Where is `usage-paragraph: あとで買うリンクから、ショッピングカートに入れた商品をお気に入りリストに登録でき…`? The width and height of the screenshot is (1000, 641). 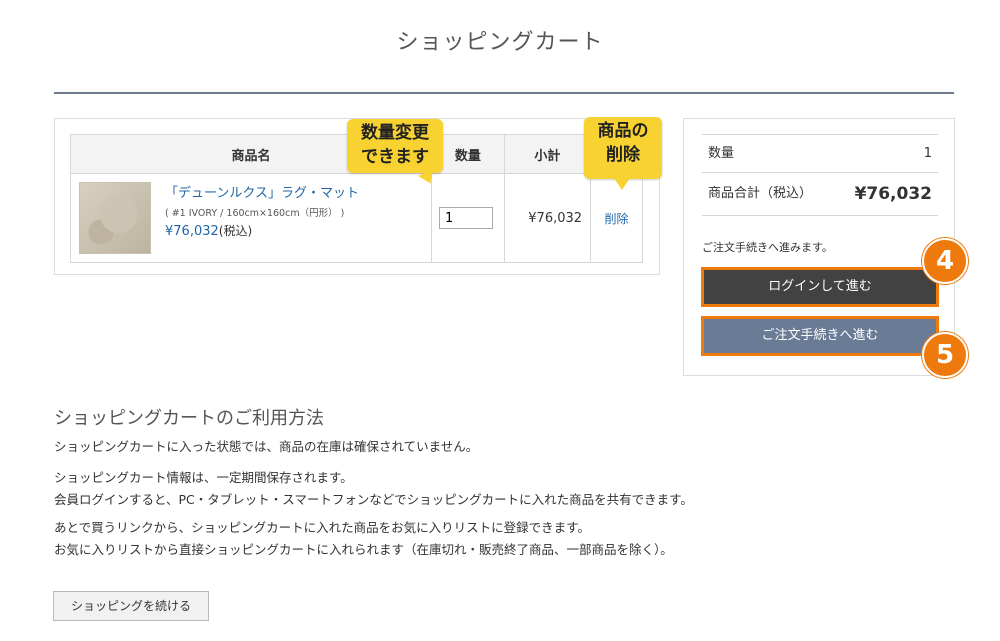
usage-paragraph: あとで買うリンクから、ショッピングカートに入れた商品をお気に入りリストに登録でき… is located at coordinates (363, 539).